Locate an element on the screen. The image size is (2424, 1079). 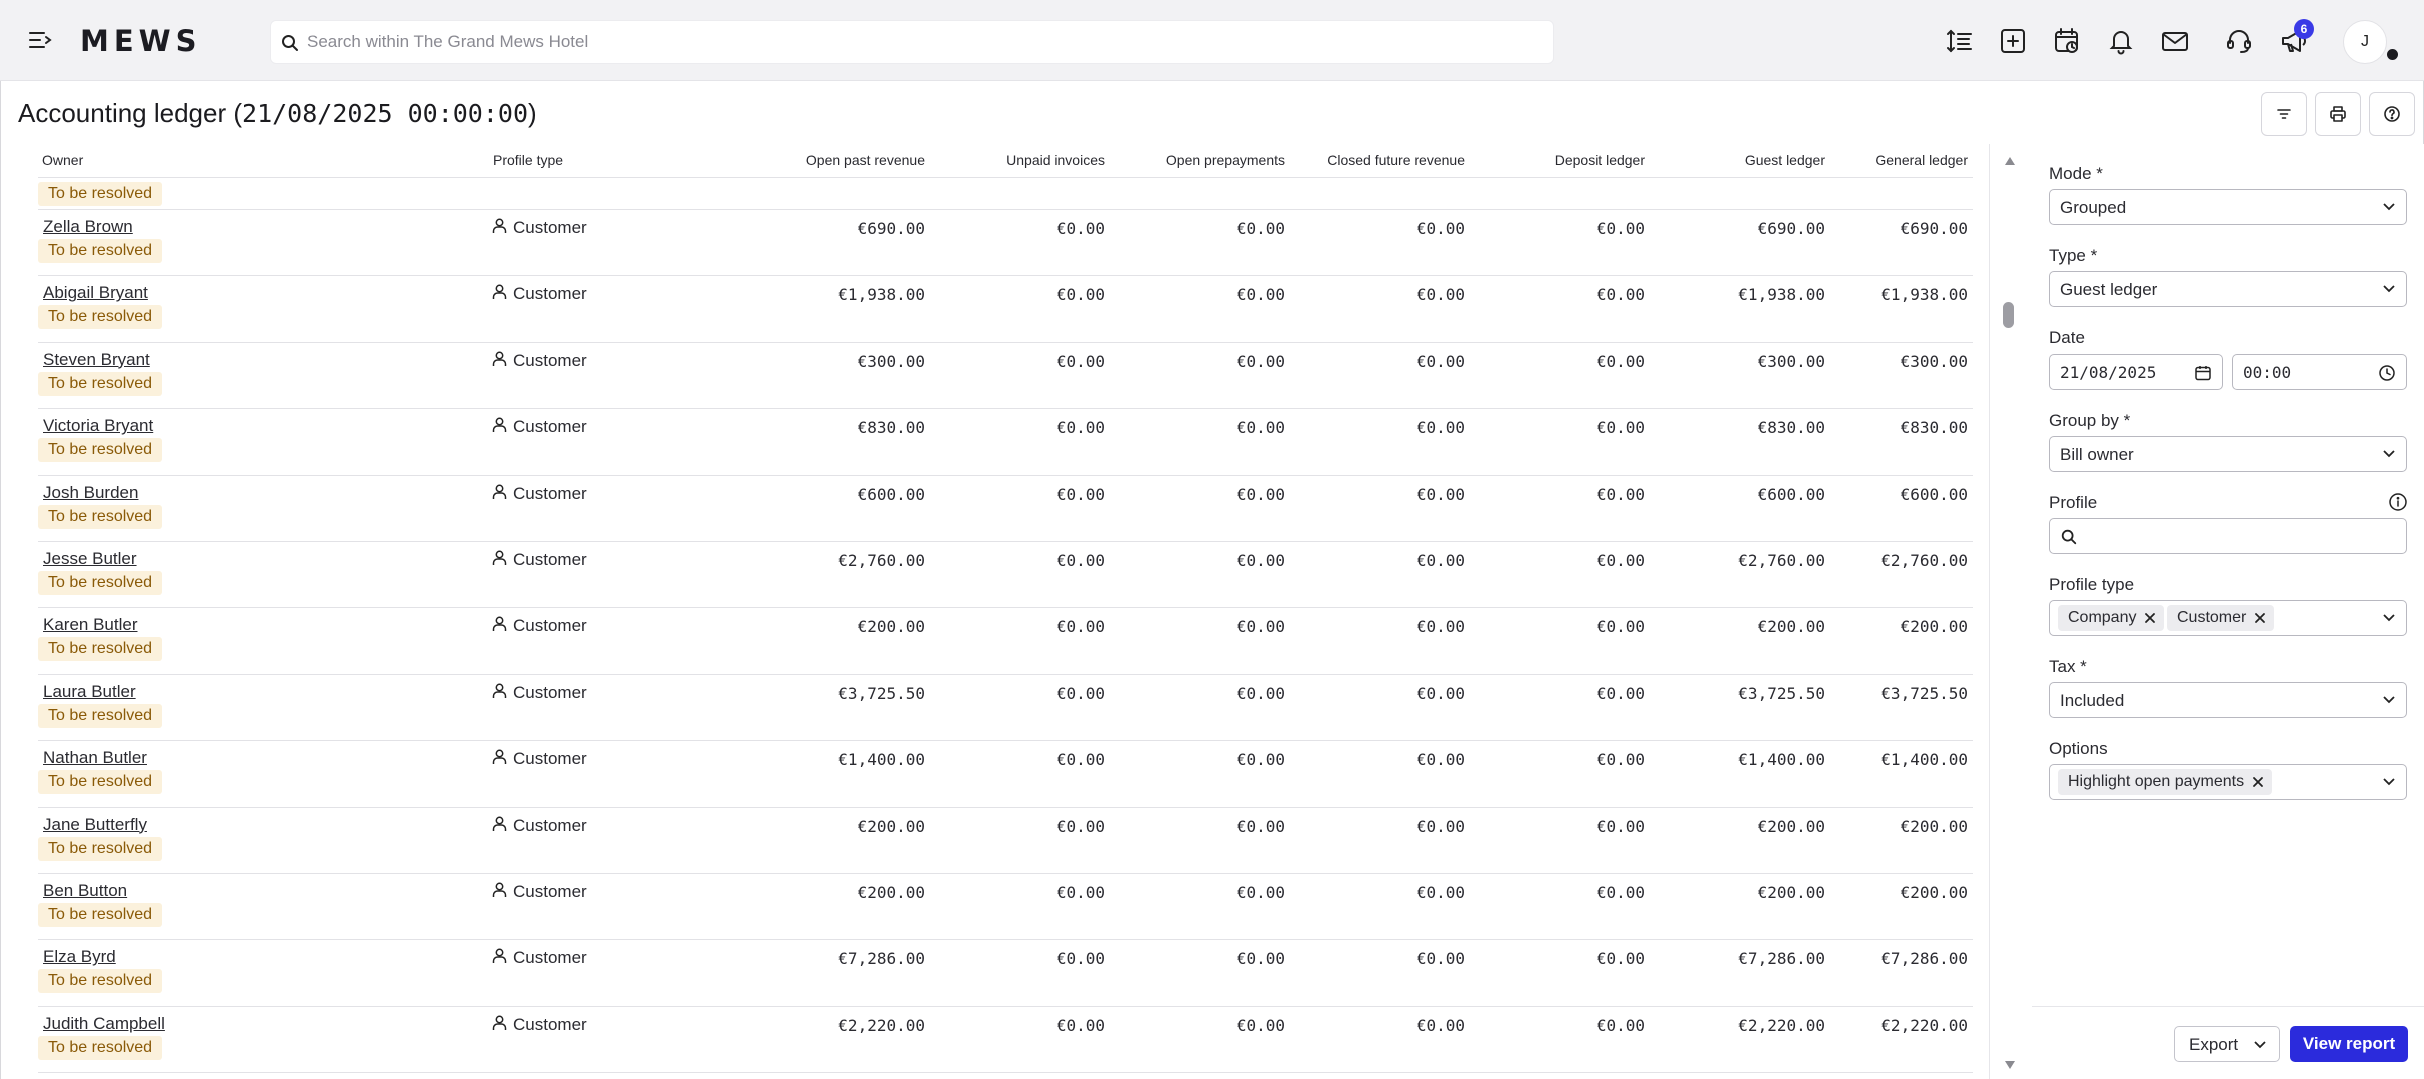
owner-link: Steven Bryant is located at coordinates (96, 360).